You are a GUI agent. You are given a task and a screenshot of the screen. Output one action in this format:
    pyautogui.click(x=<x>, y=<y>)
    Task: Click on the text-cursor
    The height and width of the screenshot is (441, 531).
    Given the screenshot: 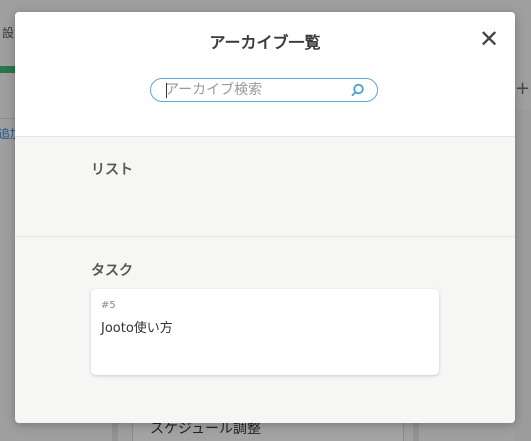 What is the action you would take?
    pyautogui.click(x=166, y=90)
    